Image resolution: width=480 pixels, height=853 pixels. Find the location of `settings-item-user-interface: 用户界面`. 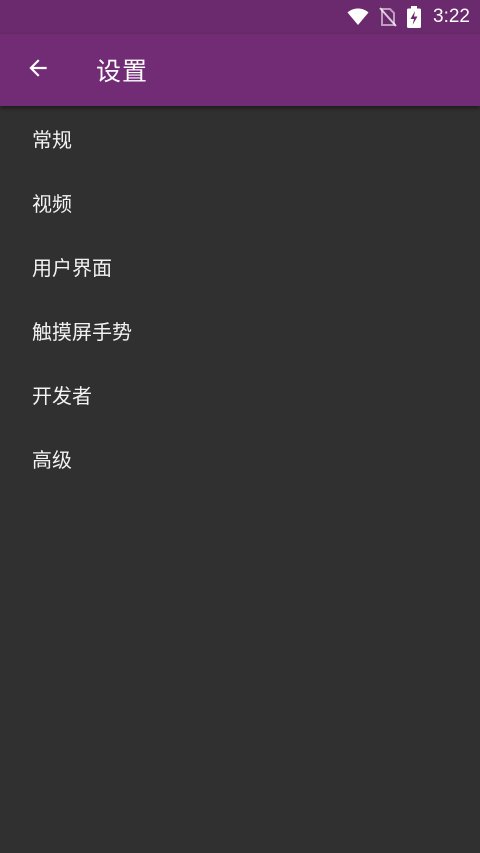

settings-item-user-interface: 用户界面 is located at coordinates (240, 266).